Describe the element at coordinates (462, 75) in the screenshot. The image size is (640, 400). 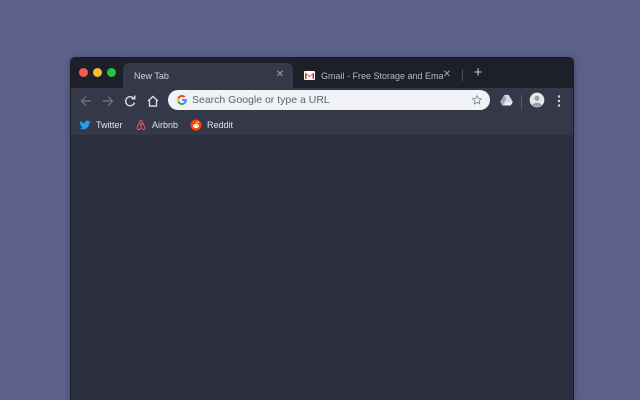
I see `tab-divider` at that location.